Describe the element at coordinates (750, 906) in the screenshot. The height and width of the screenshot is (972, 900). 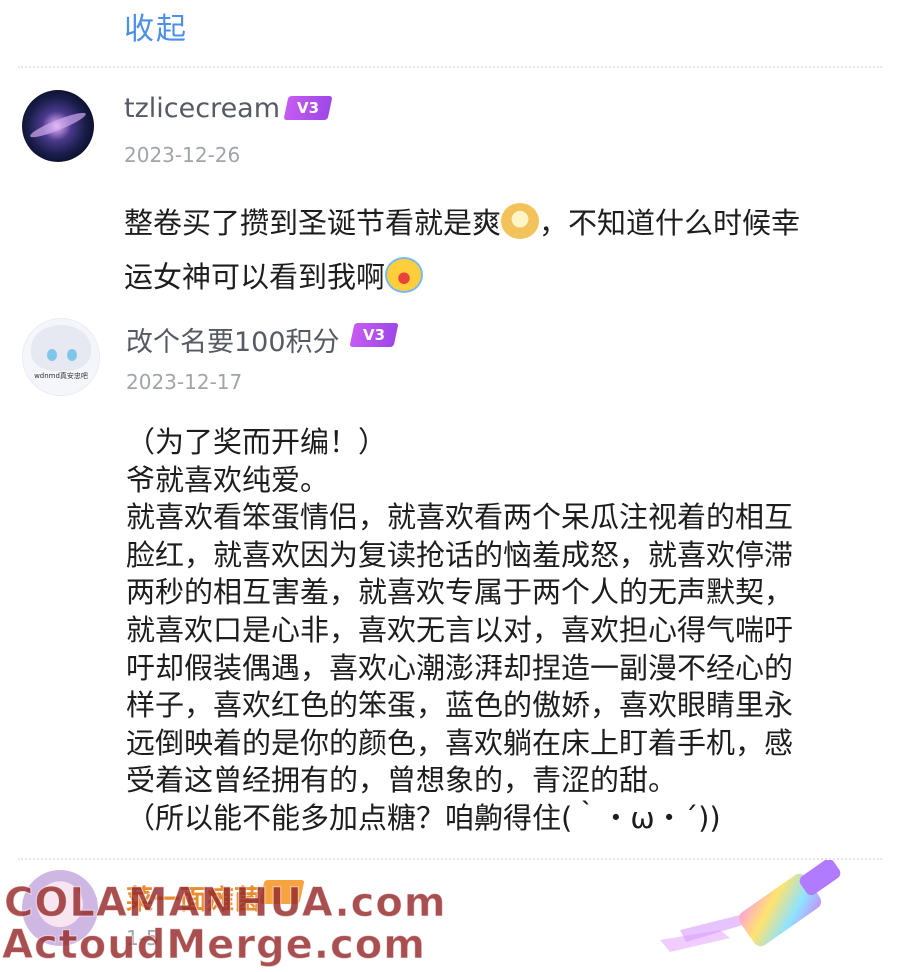
I see `paintbrush-decoration-icon` at that location.